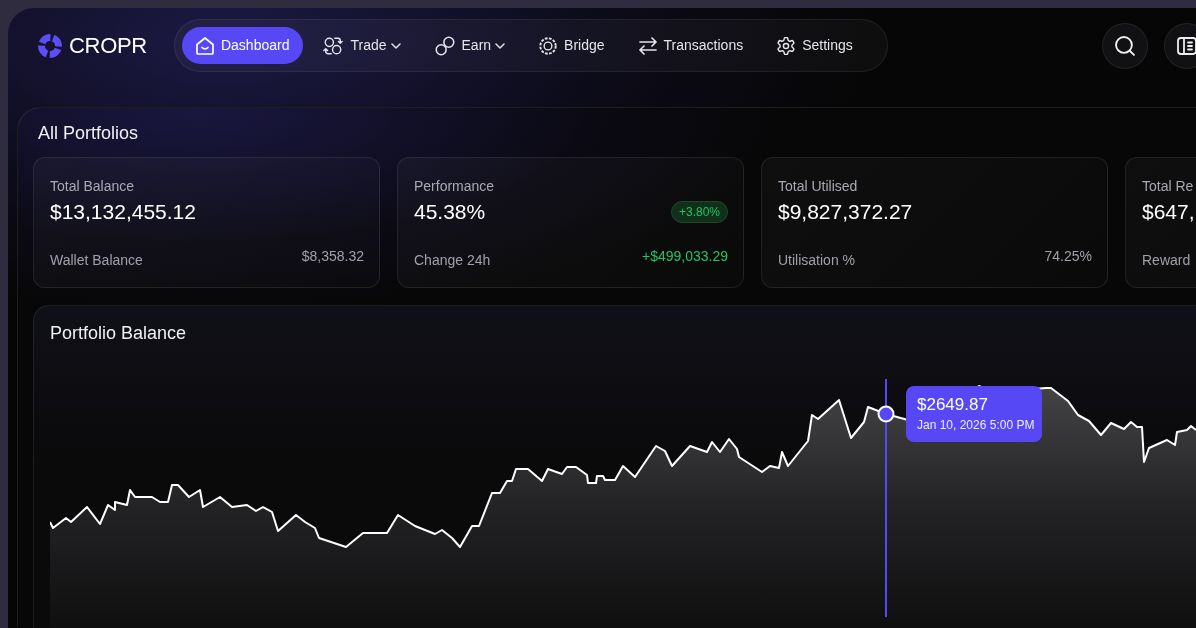 The height and width of the screenshot is (628, 1196). What do you see at coordinates (572, 45) in the screenshot?
I see `nav-tab: Bridge` at bounding box center [572, 45].